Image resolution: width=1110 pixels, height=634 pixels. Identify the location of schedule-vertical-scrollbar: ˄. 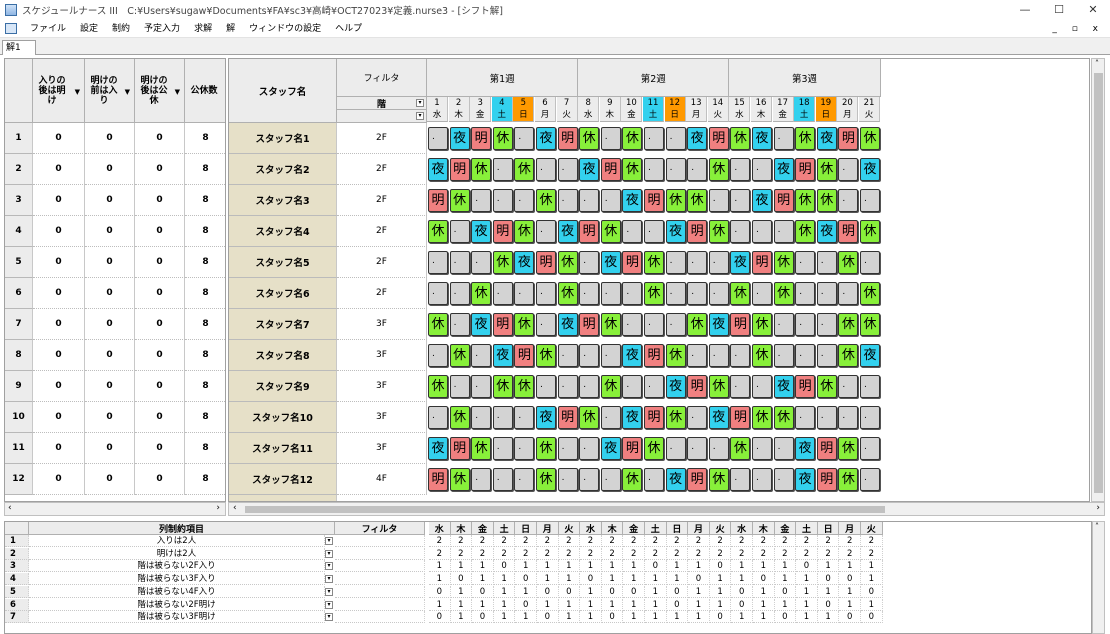
(1098, 280).